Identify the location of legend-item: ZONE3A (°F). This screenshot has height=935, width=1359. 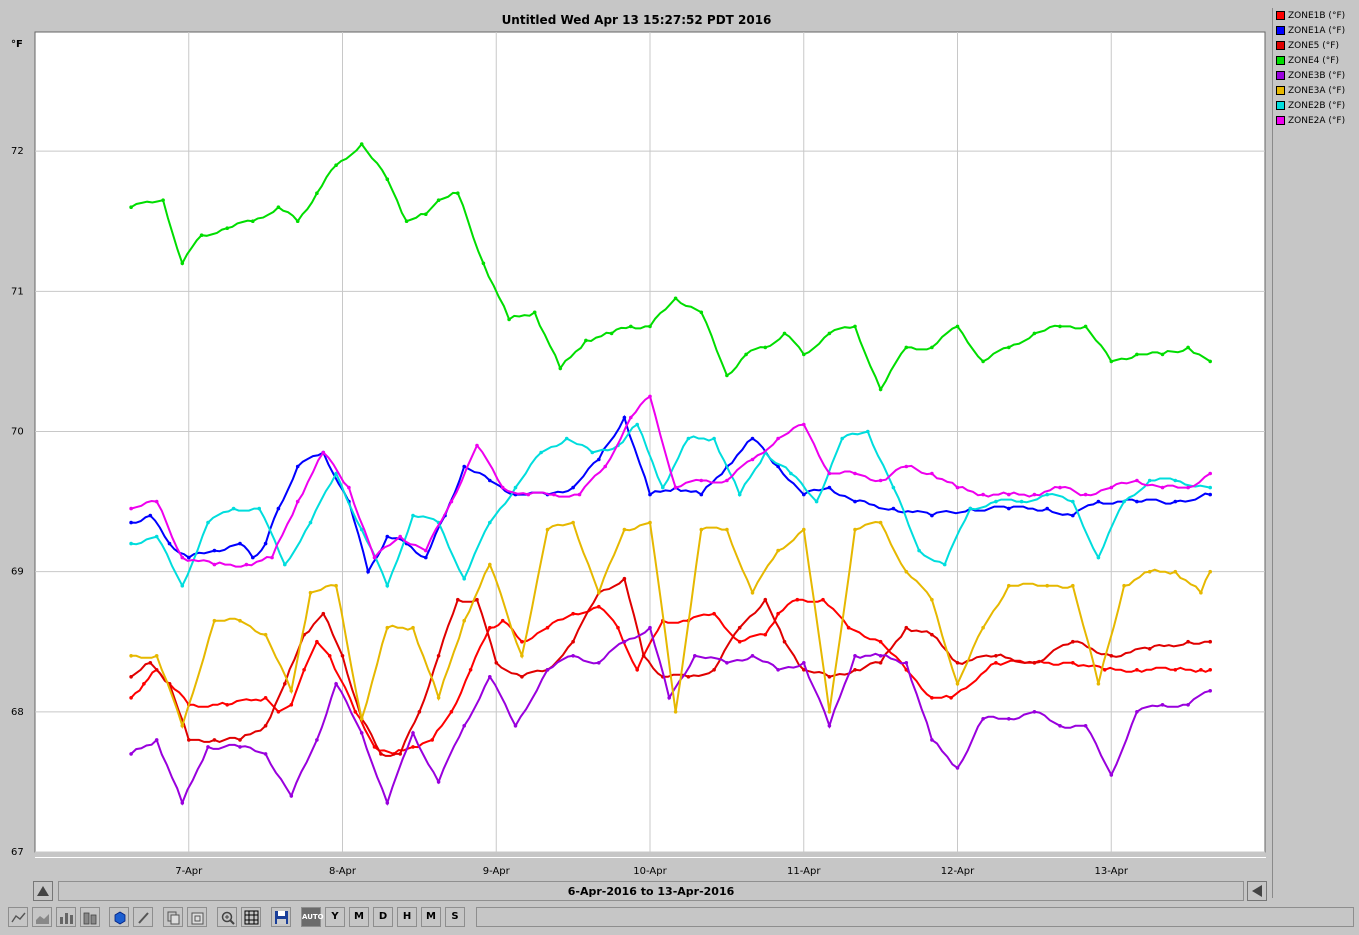
(1311, 93).